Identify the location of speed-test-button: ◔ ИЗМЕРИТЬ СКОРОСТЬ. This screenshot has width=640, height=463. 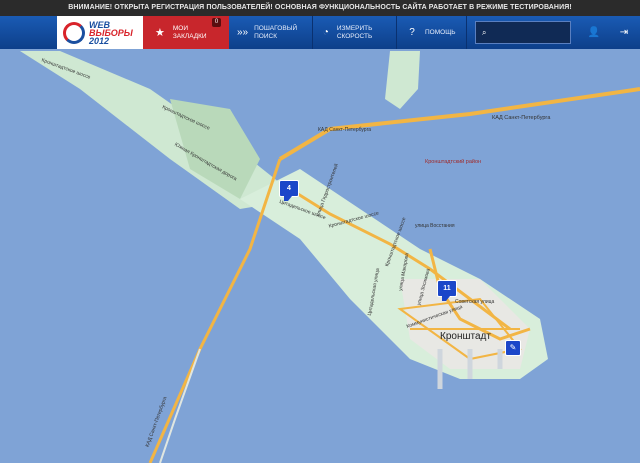
(355, 32).